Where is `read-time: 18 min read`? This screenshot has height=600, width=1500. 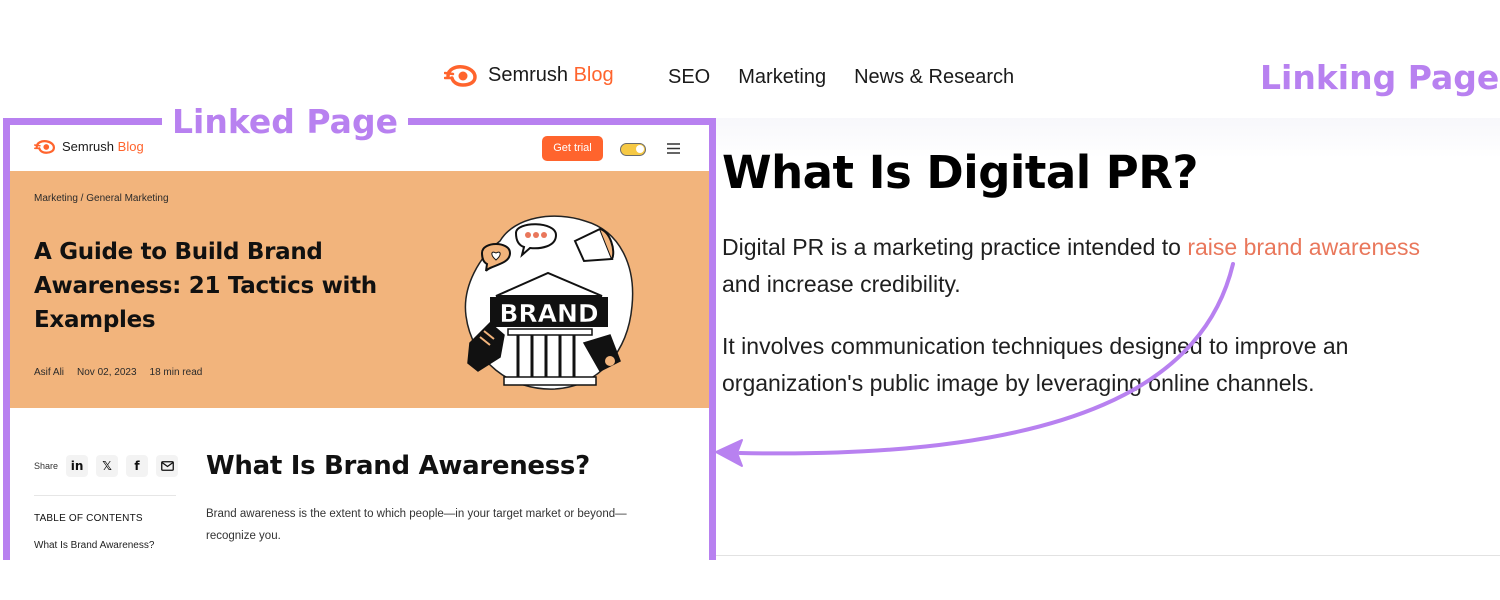
read-time: 18 min read is located at coordinates (176, 372).